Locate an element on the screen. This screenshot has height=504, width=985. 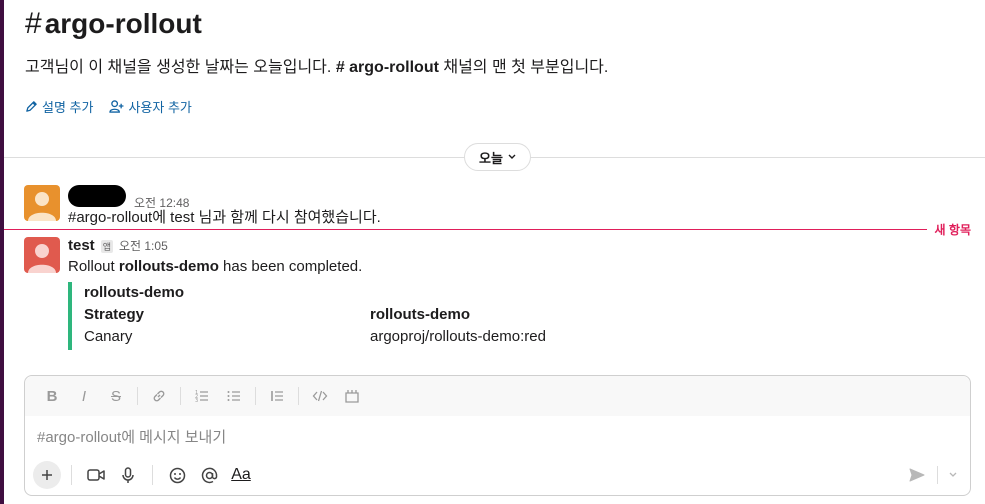
bold-button: B is located at coordinates (52, 396).